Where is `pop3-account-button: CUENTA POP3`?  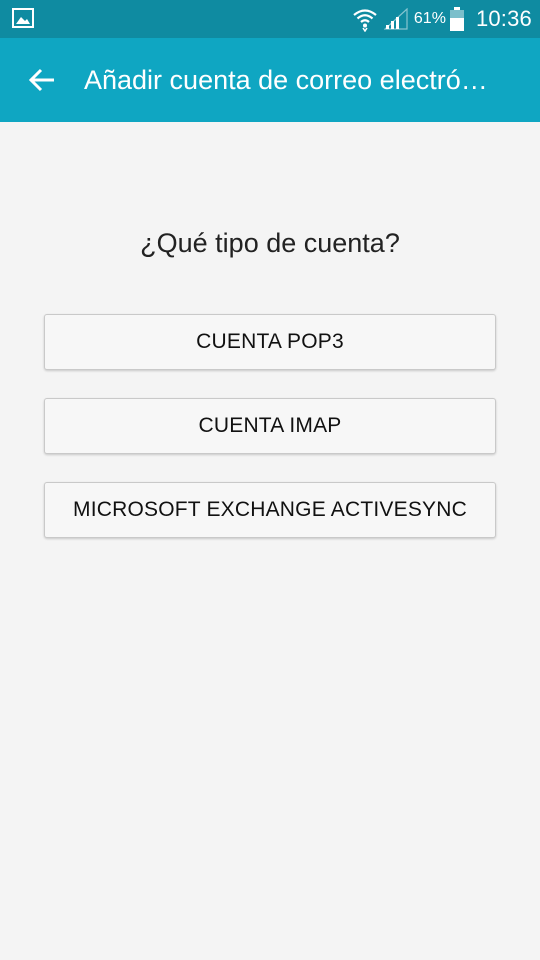 pop3-account-button: CUENTA POP3 is located at coordinates (270, 342).